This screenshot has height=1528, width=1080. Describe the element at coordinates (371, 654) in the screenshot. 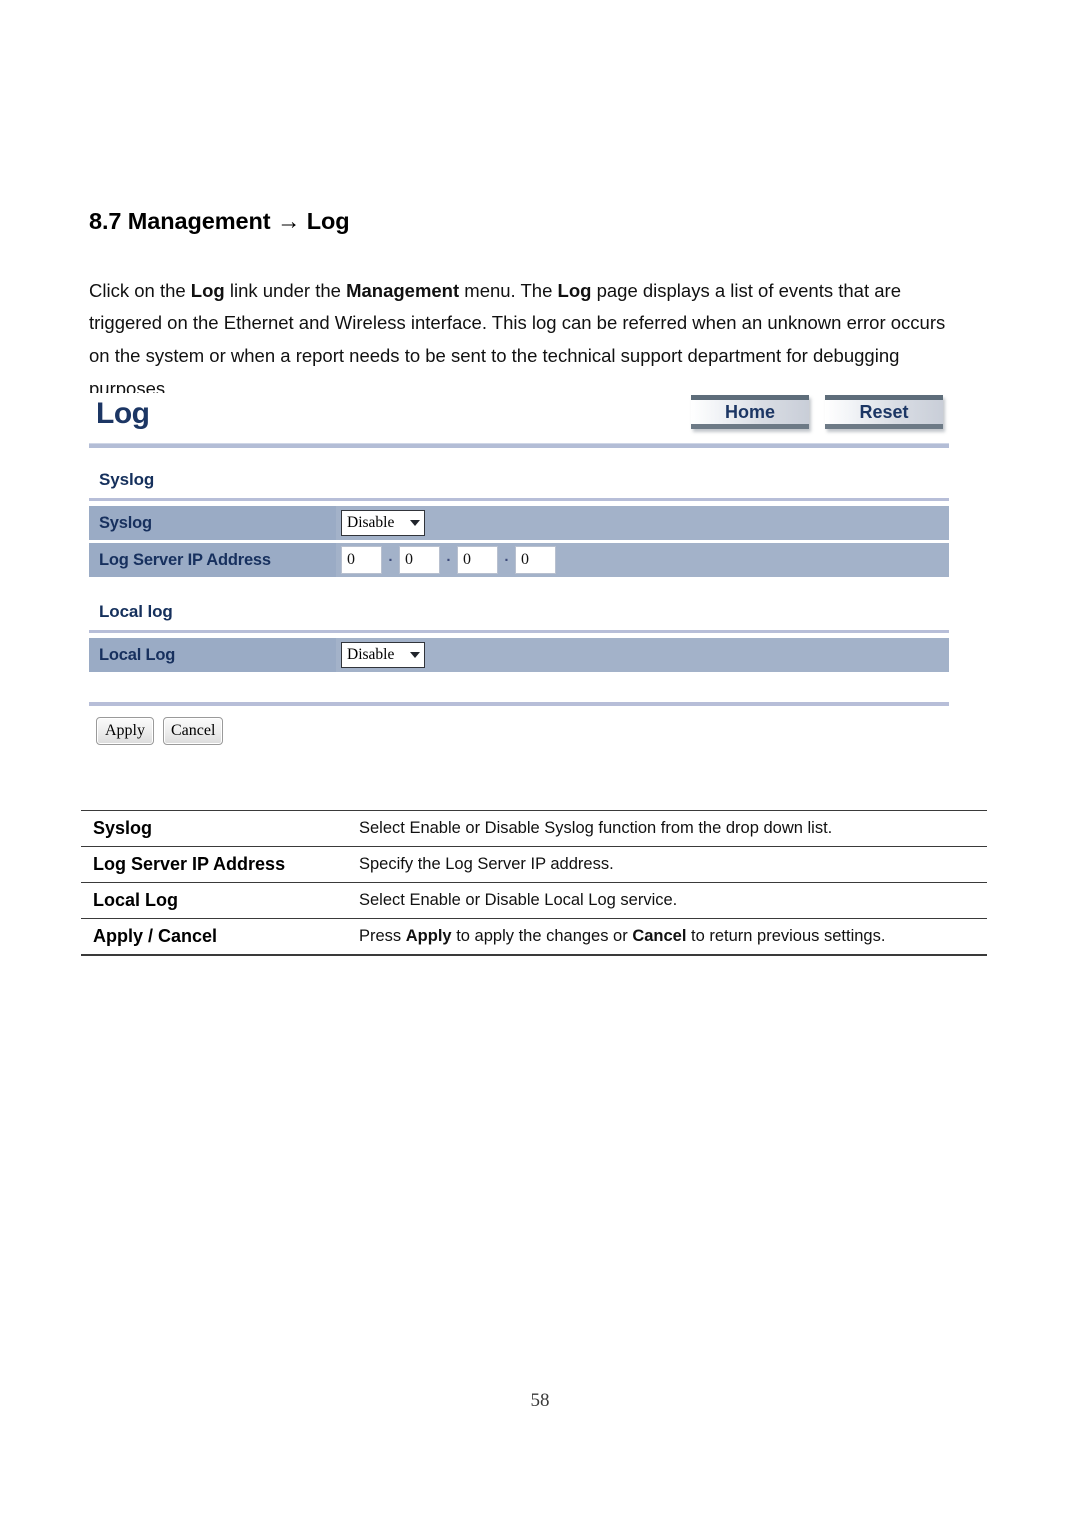

I see `local-log-select-value: Disable` at that location.